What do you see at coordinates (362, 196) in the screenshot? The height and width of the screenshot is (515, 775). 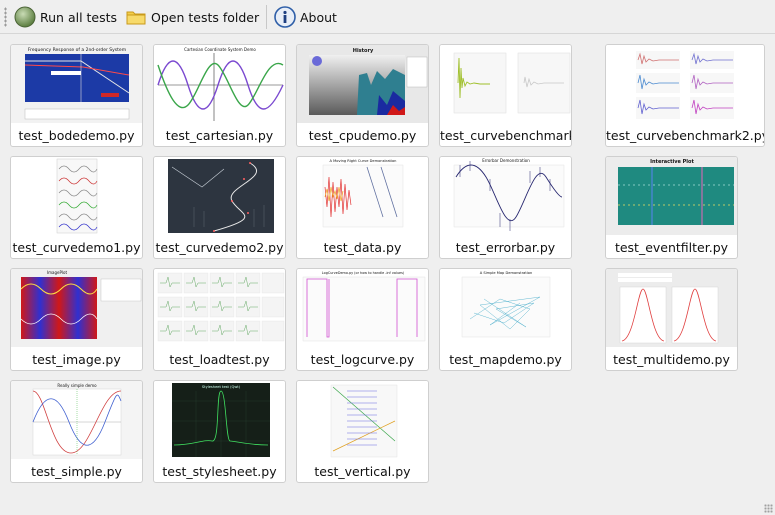 I see `thumbnail-data: A Moving Right Curve Demonstration` at bounding box center [362, 196].